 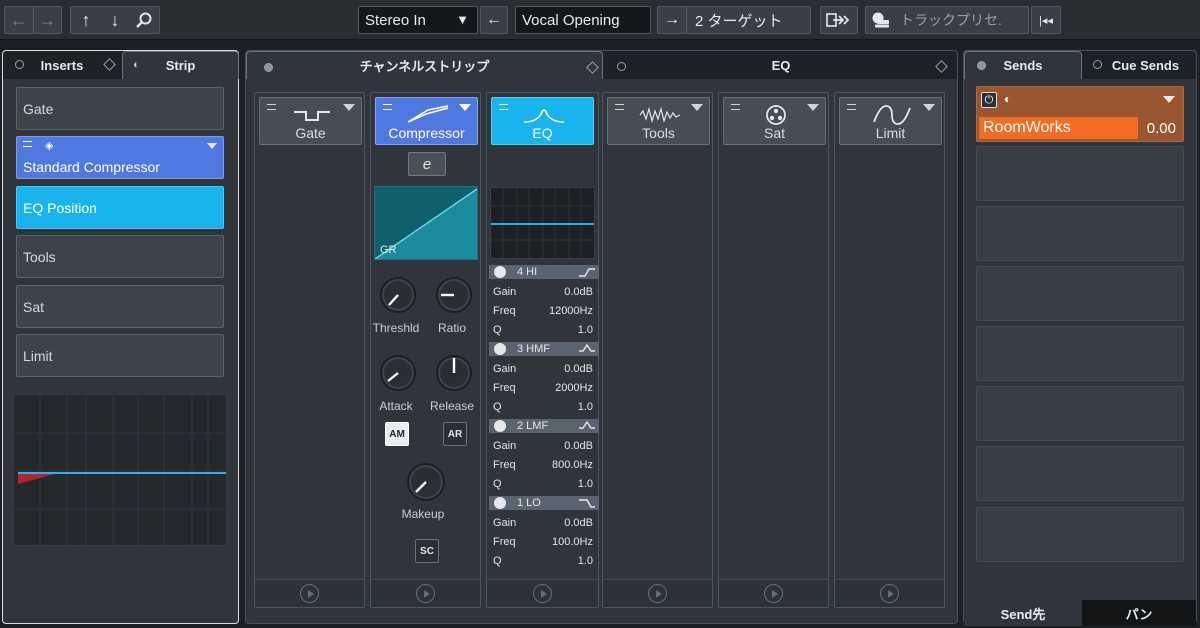 I want to click on eq-band-hi-header: 4 HI, so click(x=544, y=272).